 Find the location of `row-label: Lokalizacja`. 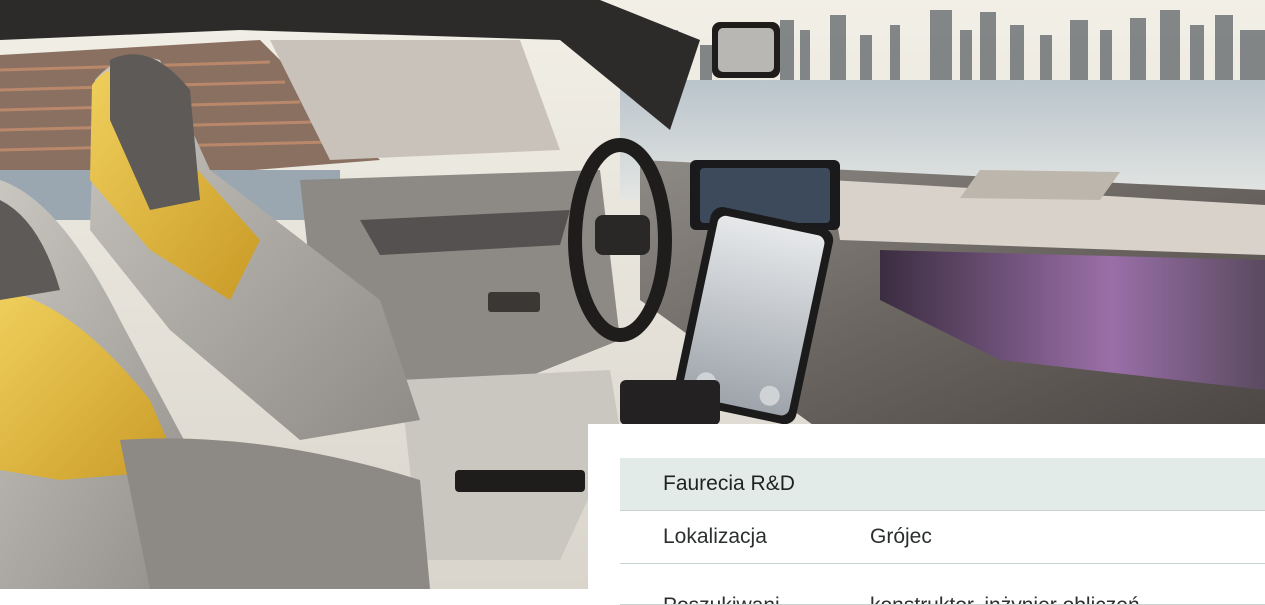

row-label: Lokalizacja is located at coordinates (715, 536).